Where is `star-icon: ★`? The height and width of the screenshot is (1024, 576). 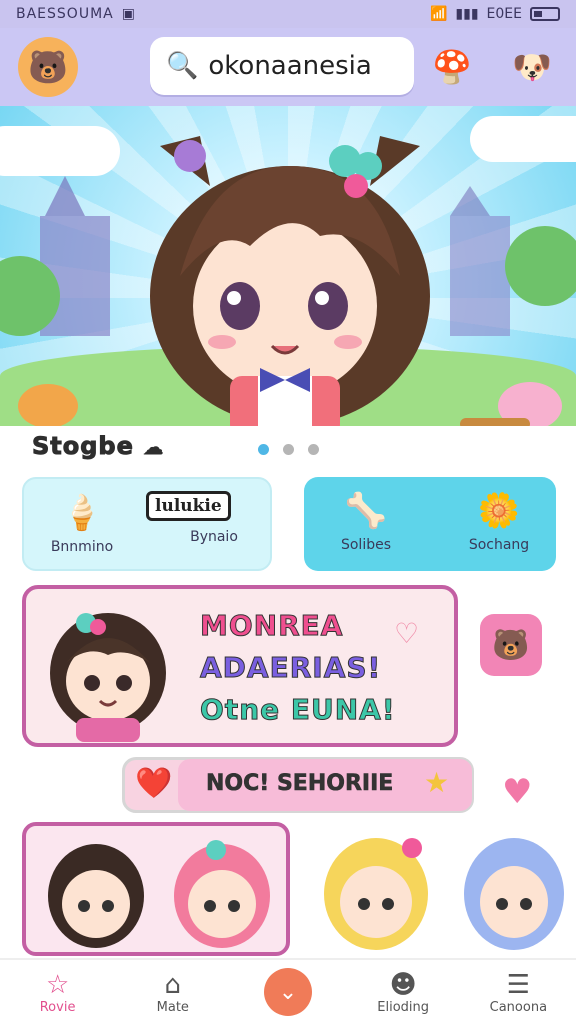 star-icon: ★ is located at coordinates (437, 782).